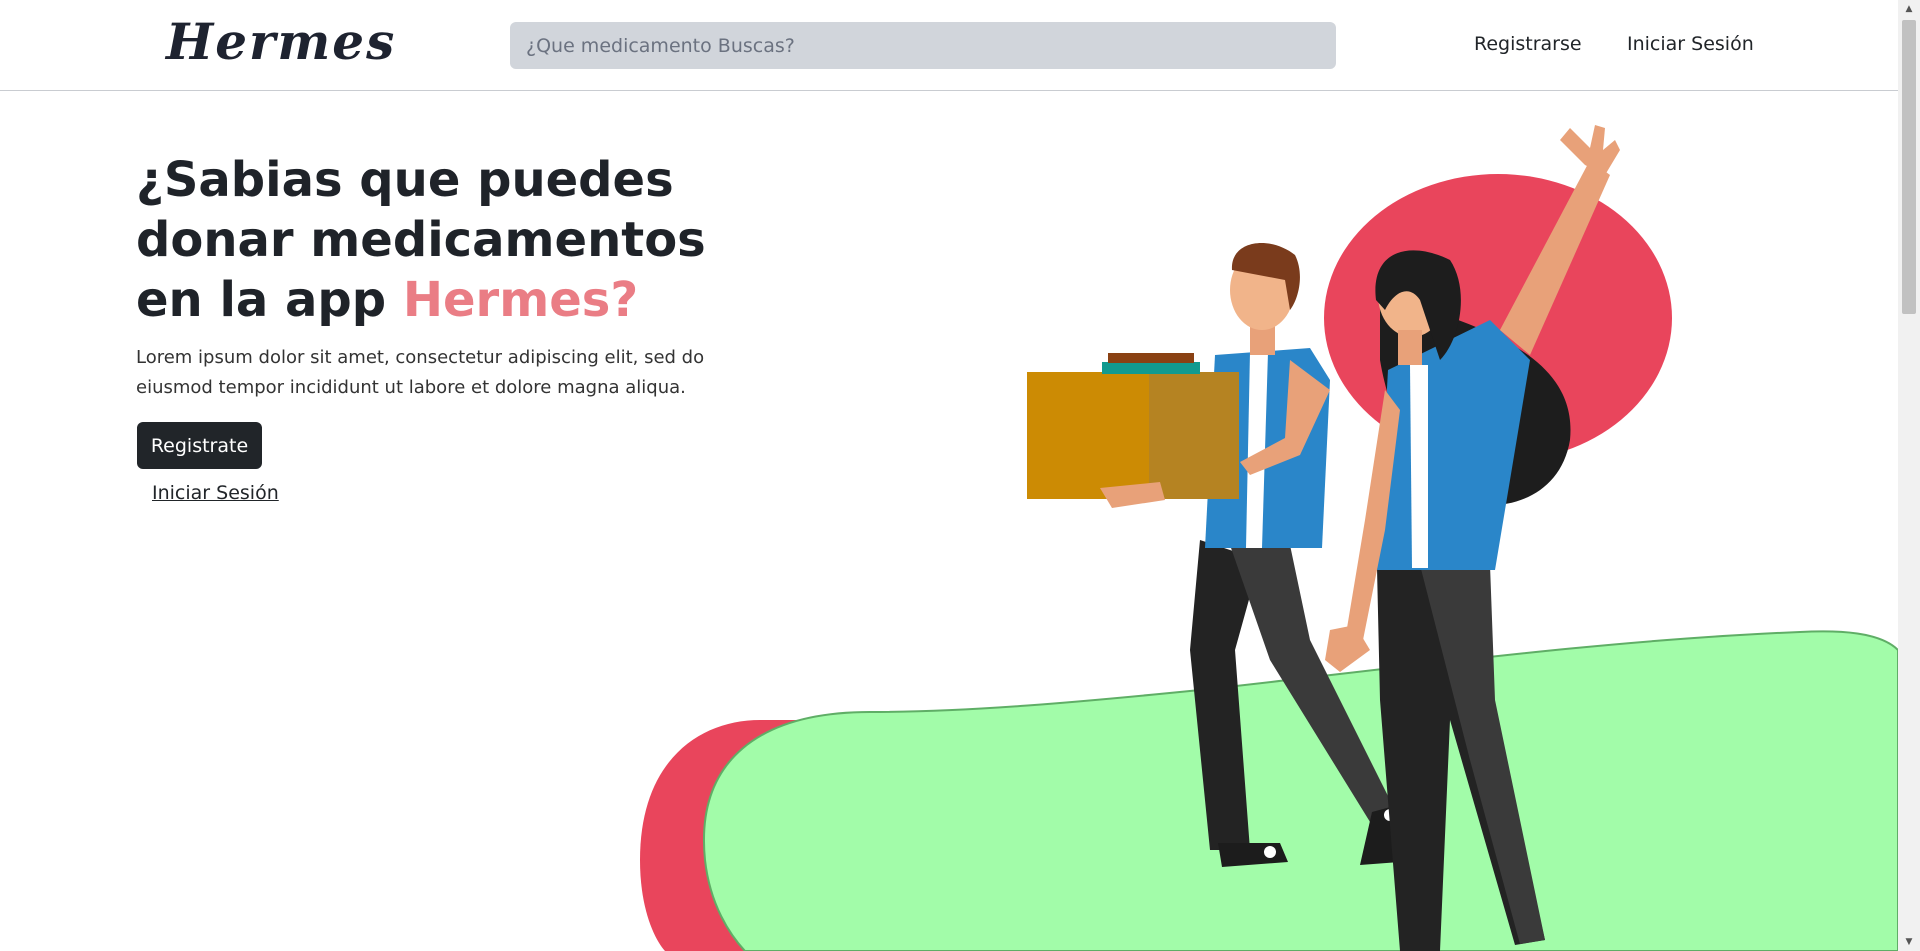  Describe the element at coordinates (1133, 430) in the screenshot. I see `box-figure` at that location.